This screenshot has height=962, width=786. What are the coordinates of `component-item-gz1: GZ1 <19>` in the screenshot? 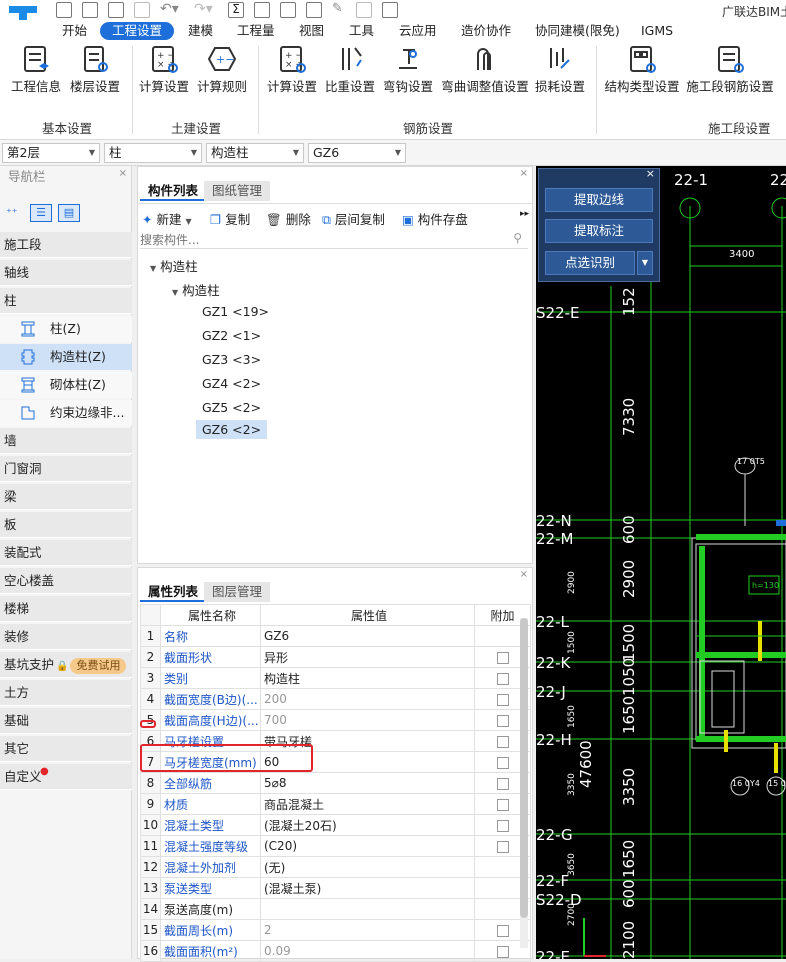 It's located at (235, 311).